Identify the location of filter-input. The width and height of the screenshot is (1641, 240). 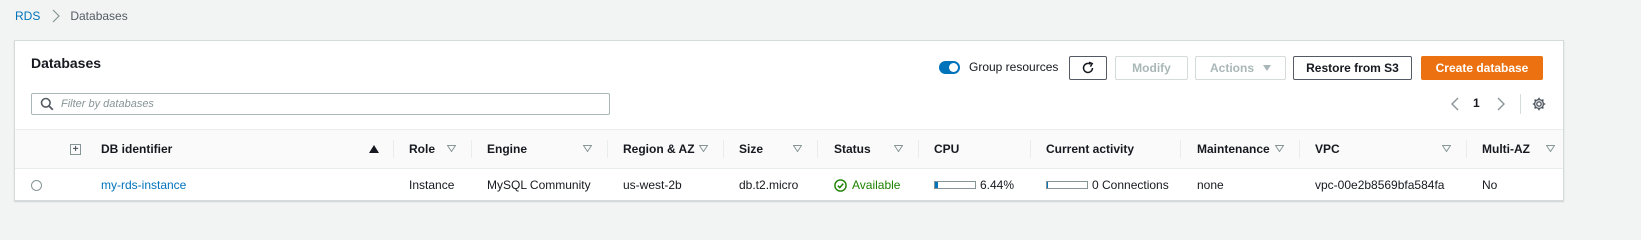
(331, 104).